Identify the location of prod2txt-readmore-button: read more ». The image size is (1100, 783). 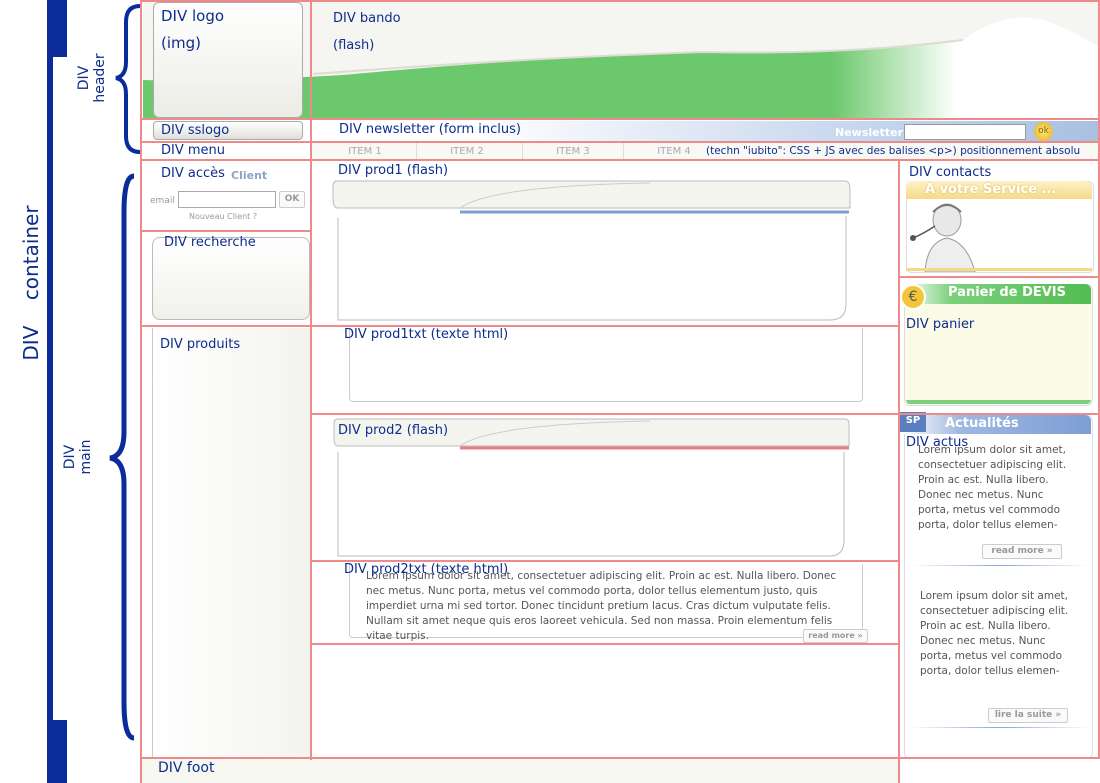
(835, 636).